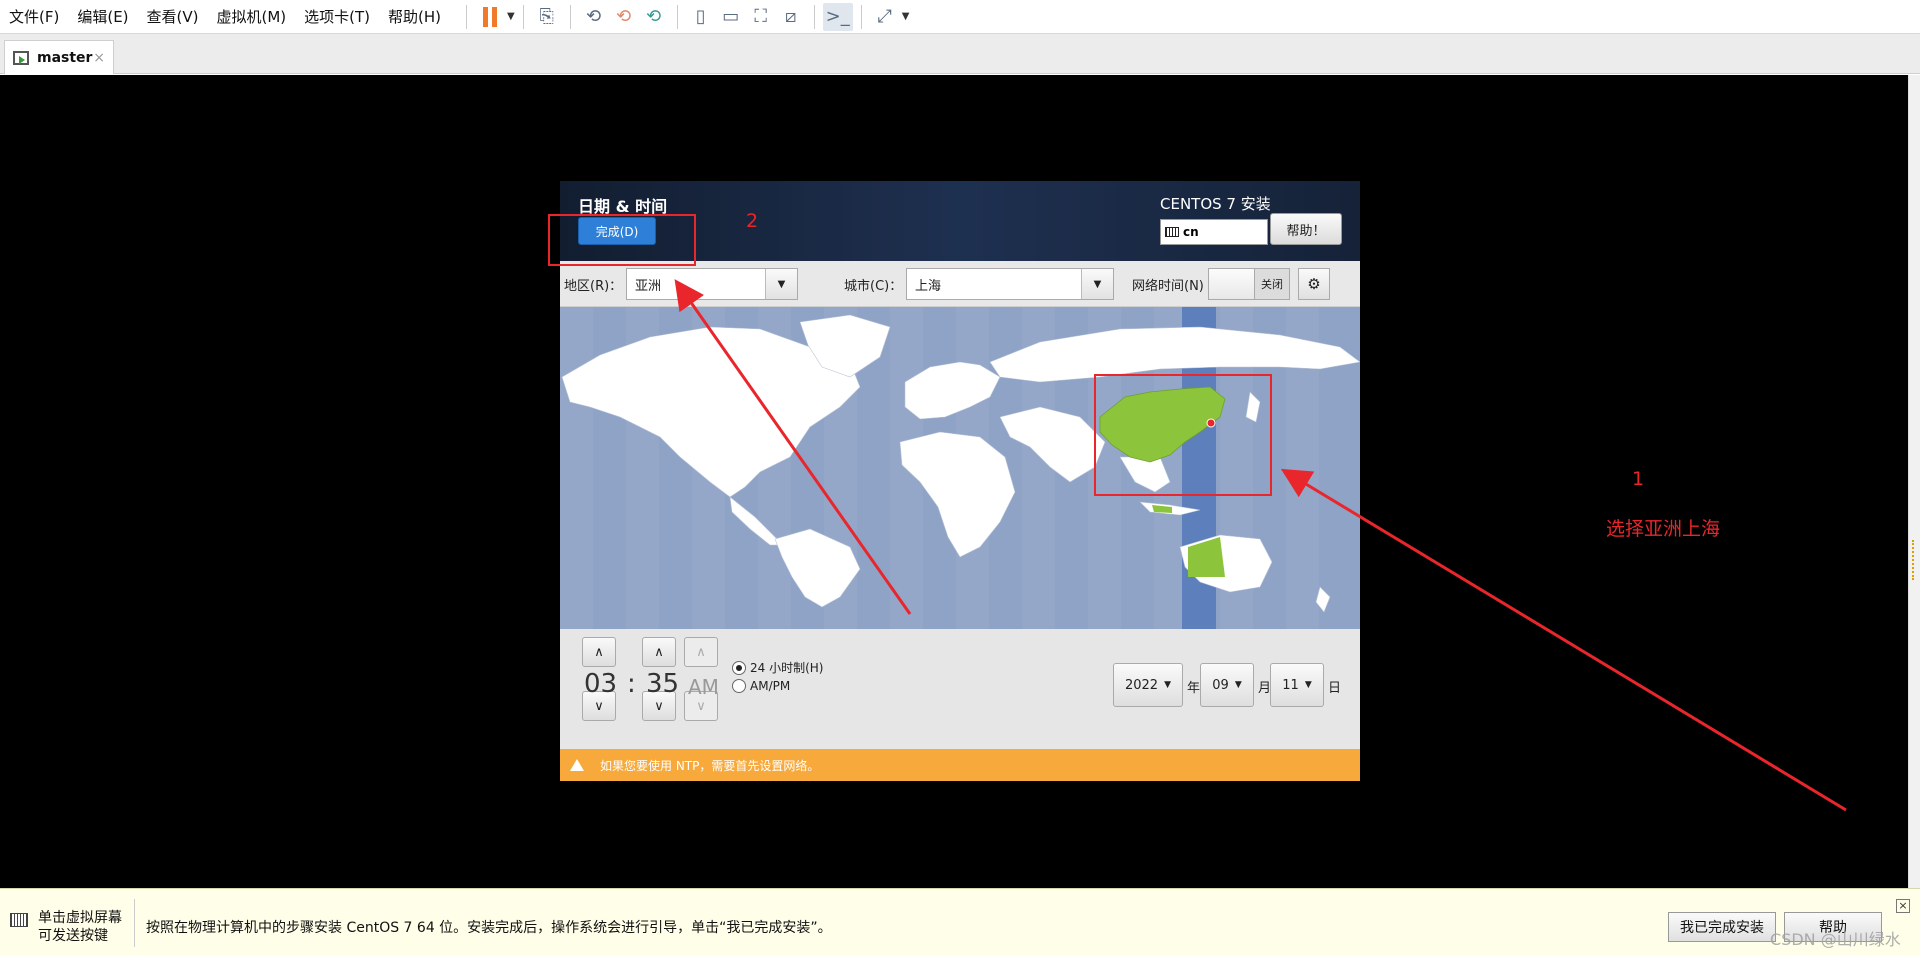 The image size is (1920, 955). What do you see at coordinates (837, 16) in the screenshot?
I see `console-icon: >_` at bounding box center [837, 16].